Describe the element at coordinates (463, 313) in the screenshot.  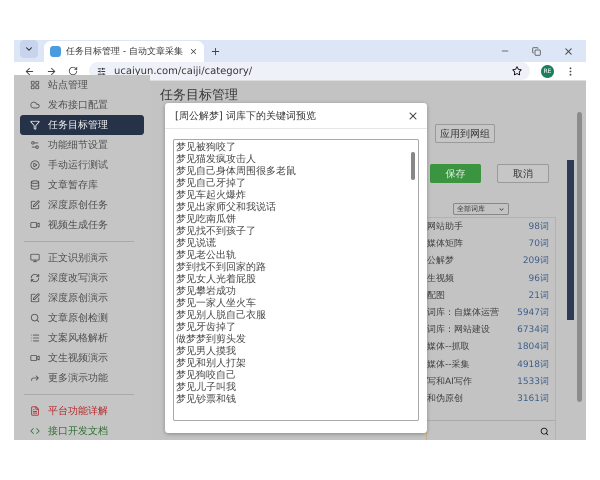
I see `library-name: 词库：自媒体运营` at that location.